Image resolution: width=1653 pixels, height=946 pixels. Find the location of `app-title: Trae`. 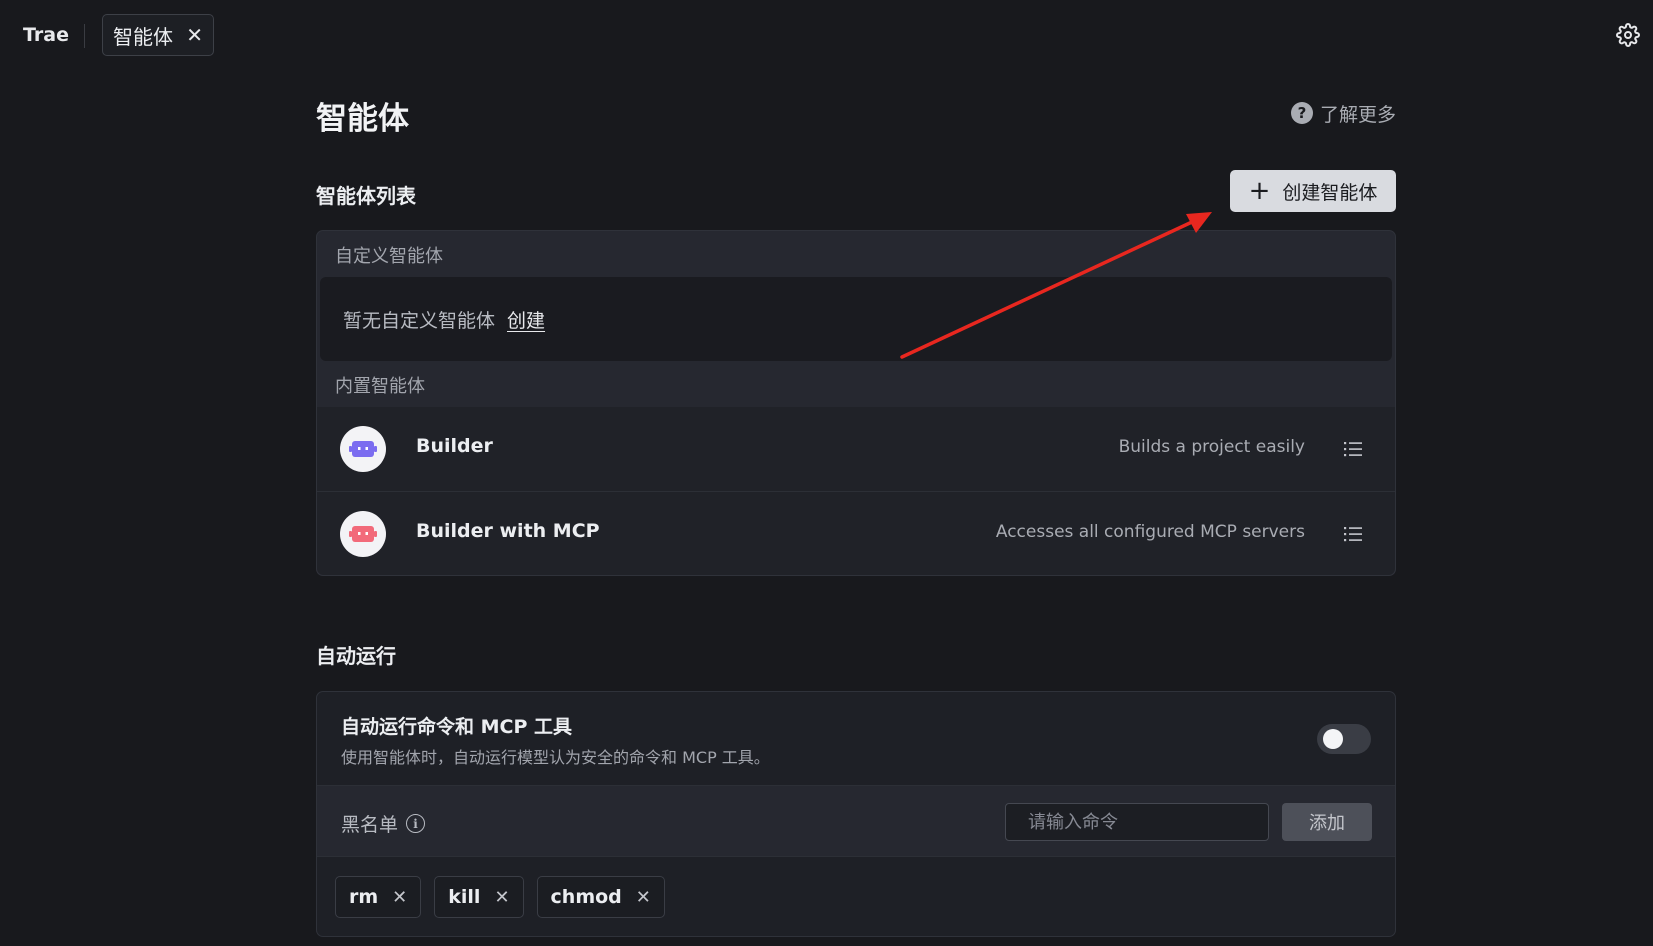

app-title: Trae is located at coordinates (46, 35).